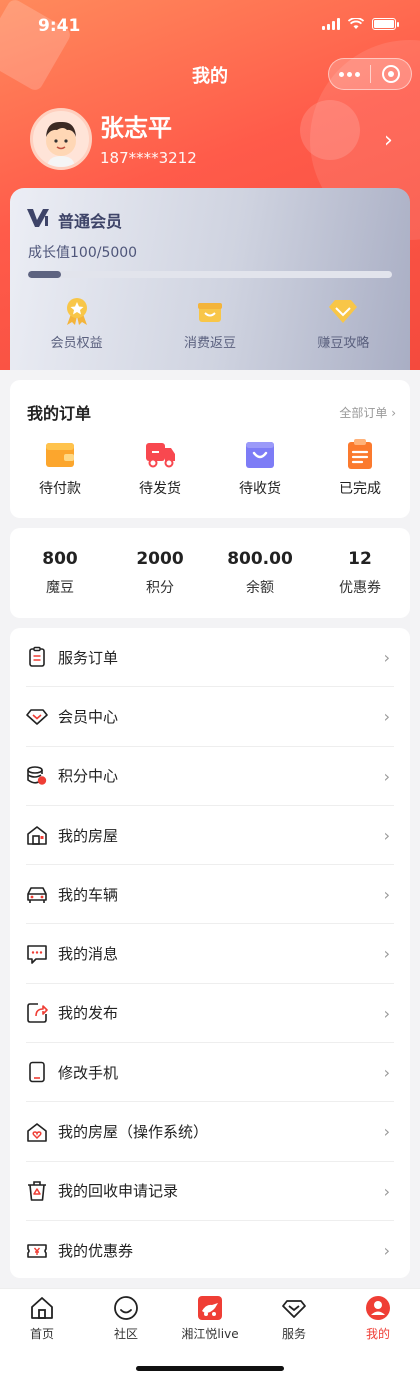 This screenshot has width=420, height=1381. What do you see at coordinates (37, 656) in the screenshot?
I see `service-order-icon` at bounding box center [37, 656].